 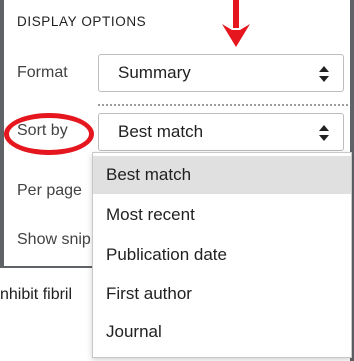 I want to click on background-result-text: nhibit fibril, so click(x=36, y=294).